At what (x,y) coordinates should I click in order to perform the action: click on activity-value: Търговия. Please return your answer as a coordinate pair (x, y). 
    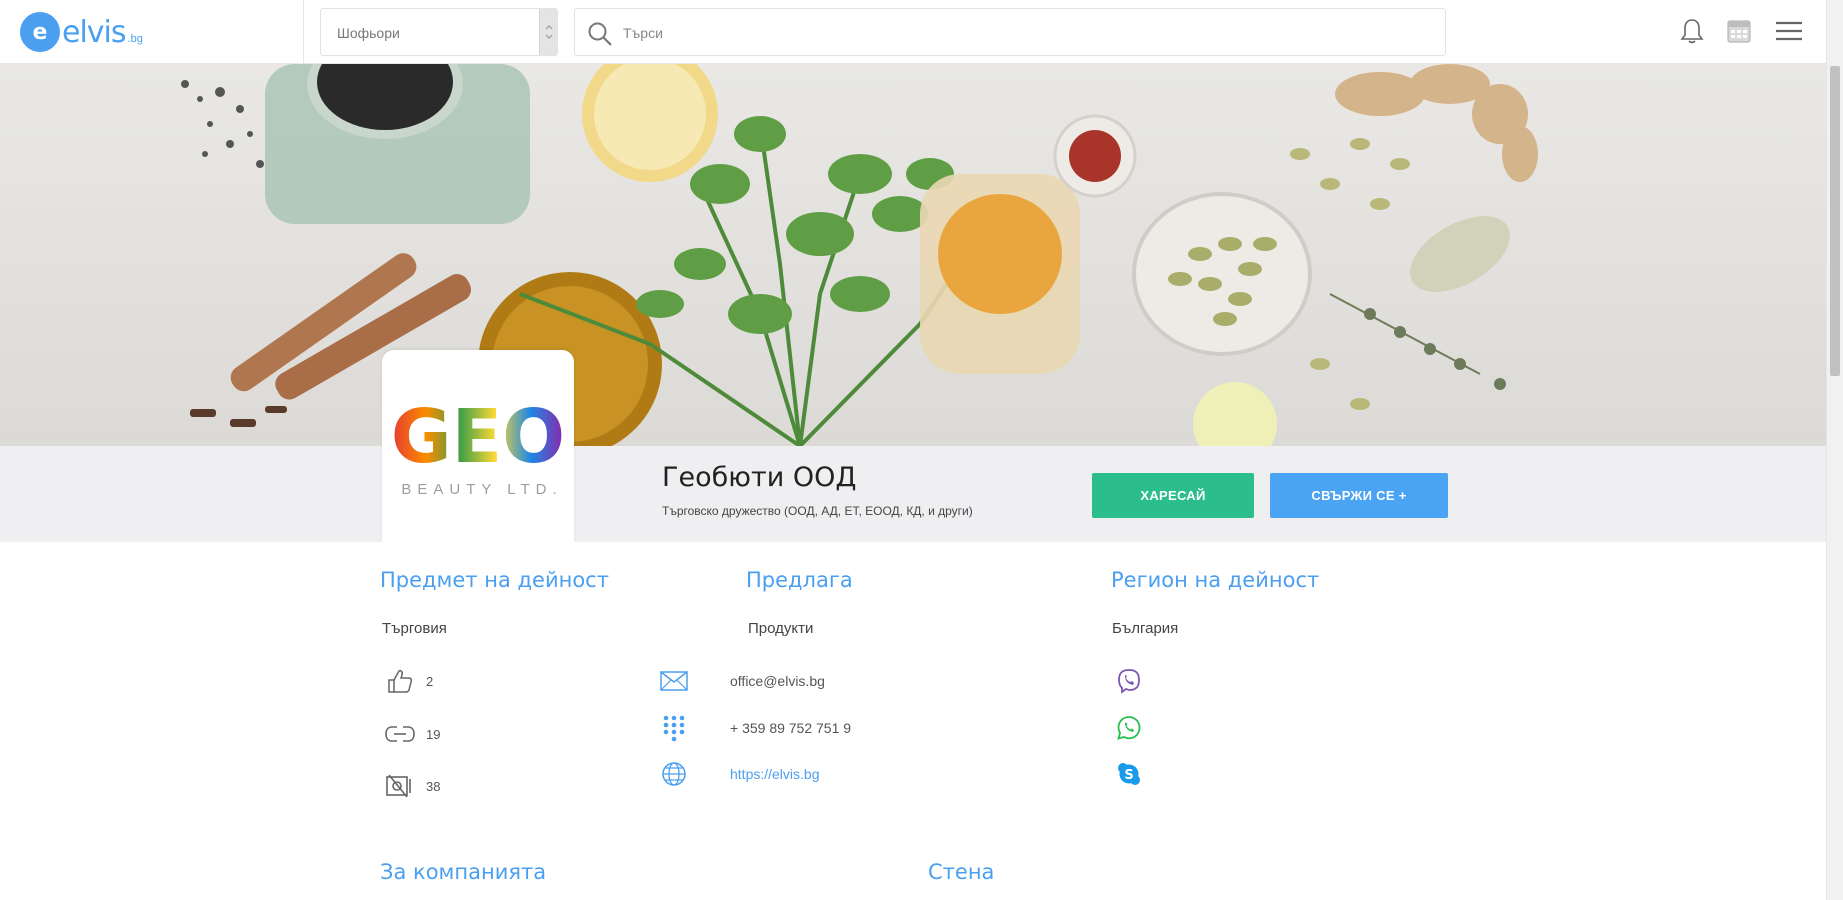
    Looking at the image, I should click on (414, 628).